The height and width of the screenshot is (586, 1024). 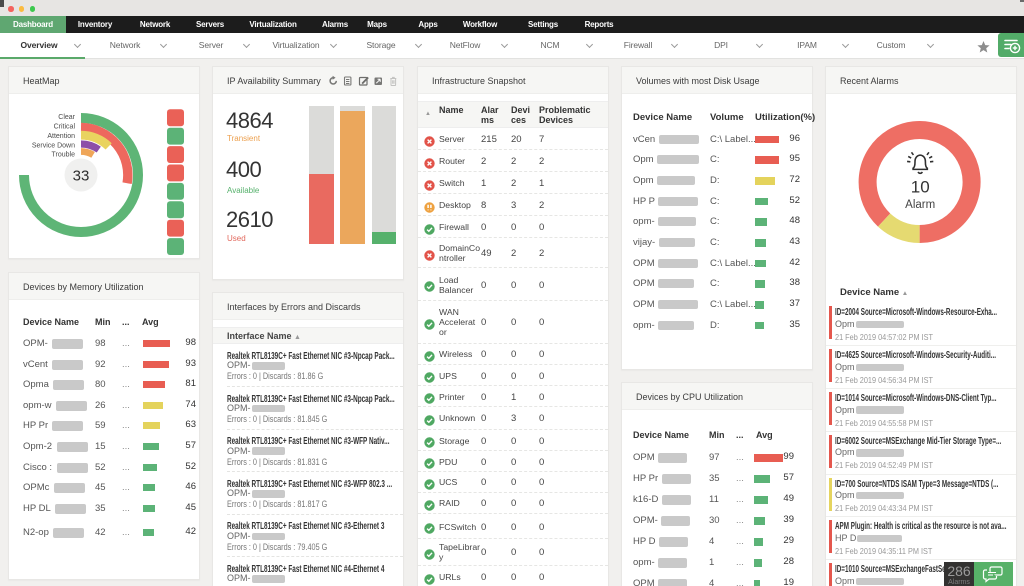 What do you see at coordinates (66, 117) in the screenshot?
I see `svg-text: Clear` at bounding box center [66, 117].